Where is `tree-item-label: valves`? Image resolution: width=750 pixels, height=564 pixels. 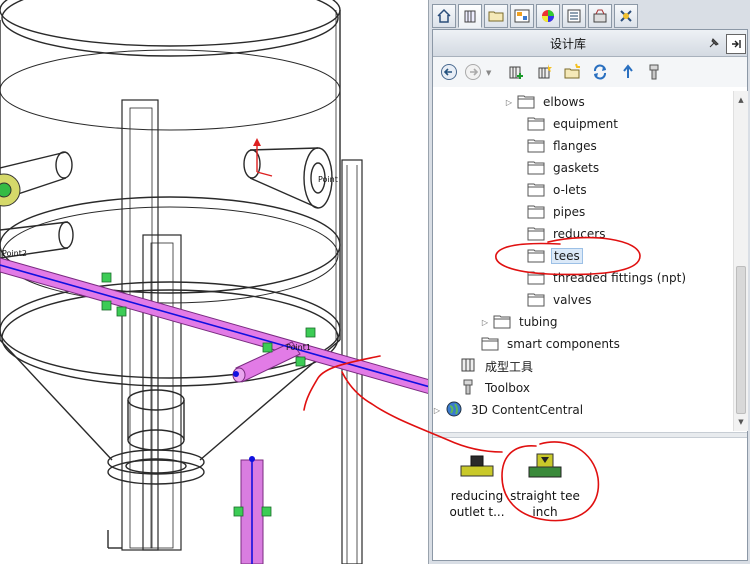 tree-item-label: valves is located at coordinates (572, 300).